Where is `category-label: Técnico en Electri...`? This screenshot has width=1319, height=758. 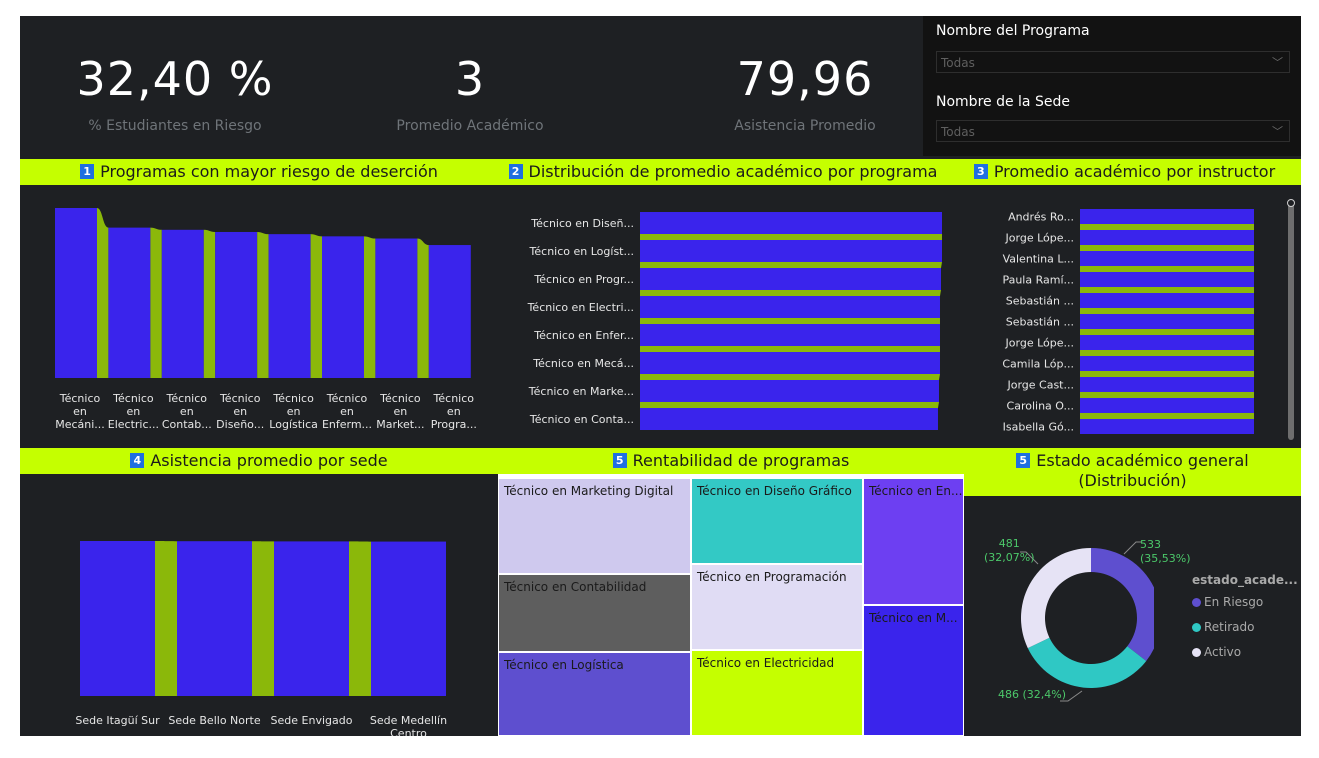
category-label: Técnico en Electri... is located at coordinates (580, 307).